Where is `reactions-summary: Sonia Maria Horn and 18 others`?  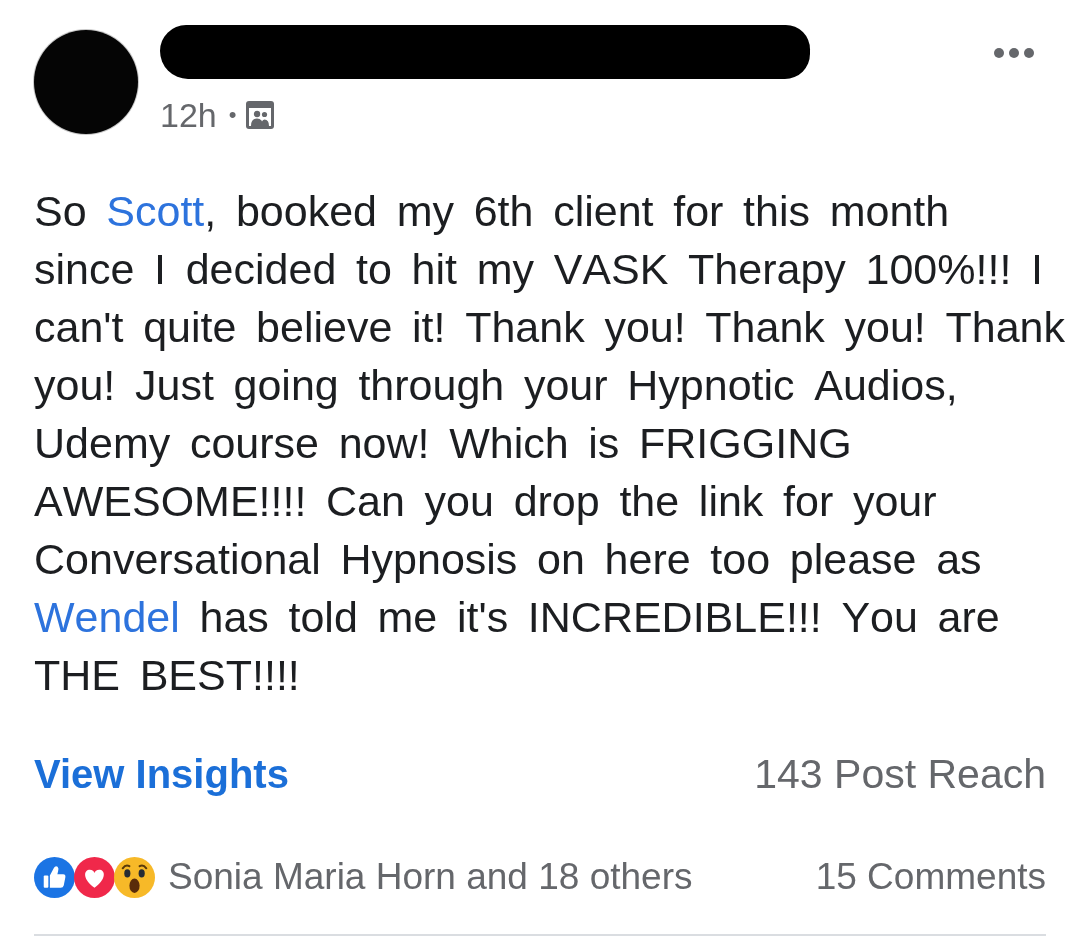 reactions-summary: Sonia Maria Horn and 18 others is located at coordinates (430, 877).